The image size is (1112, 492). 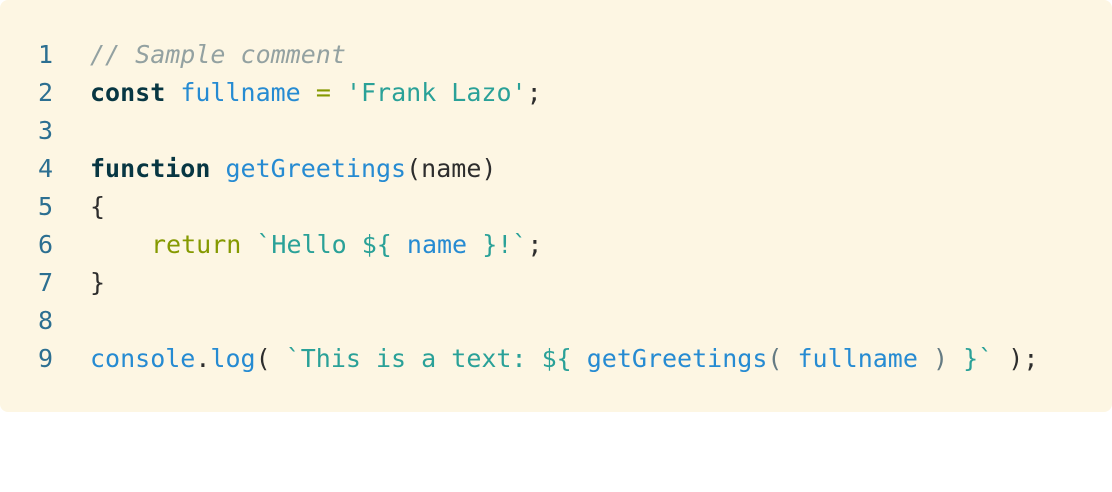 I want to click on method-token: log, so click(x=233, y=358).